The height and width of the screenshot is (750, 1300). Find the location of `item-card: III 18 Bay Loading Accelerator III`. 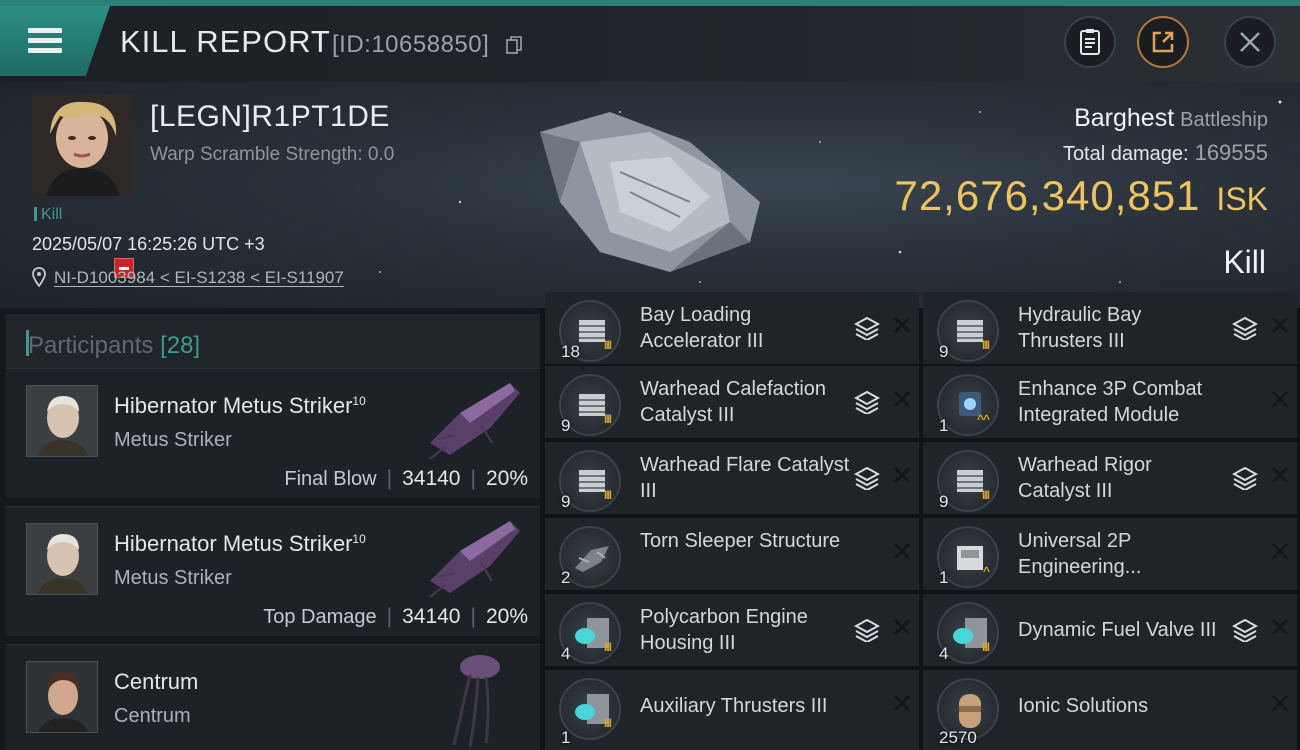

item-card: III 18 Bay Loading Accelerator III is located at coordinates (732, 328).